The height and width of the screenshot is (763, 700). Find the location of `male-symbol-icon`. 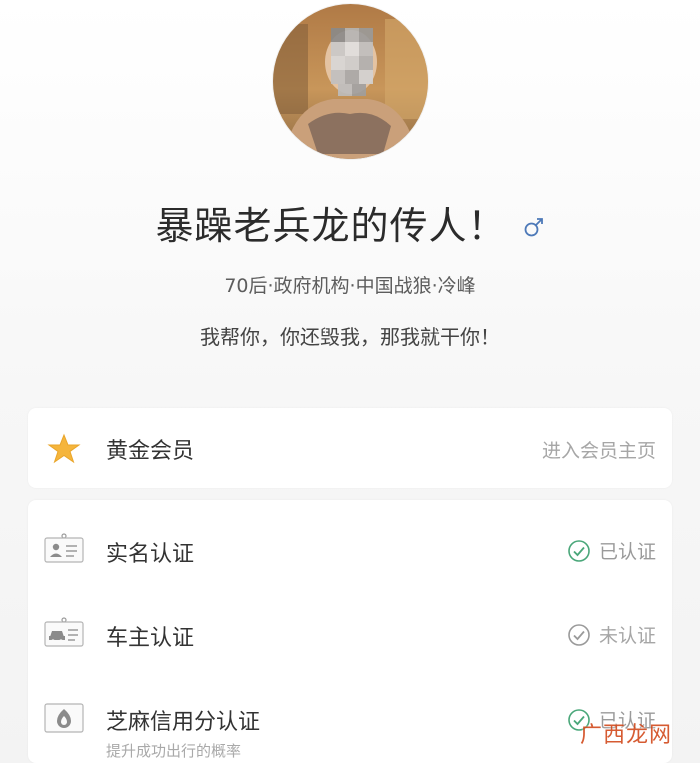

male-symbol-icon is located at coordinates (534, 227).